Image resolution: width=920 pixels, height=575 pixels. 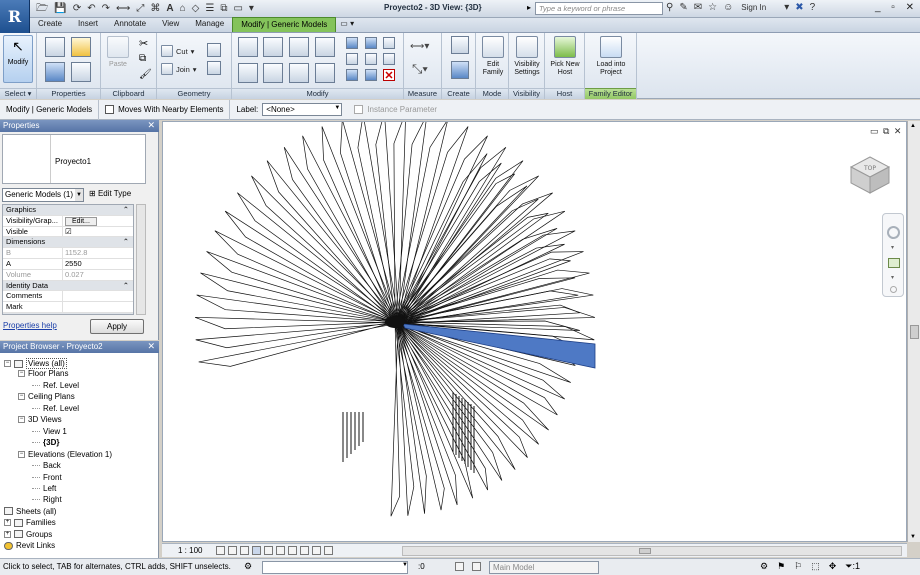 I want to click on cut-geometry-button: Cut ▾, so click(x=177, y=51).